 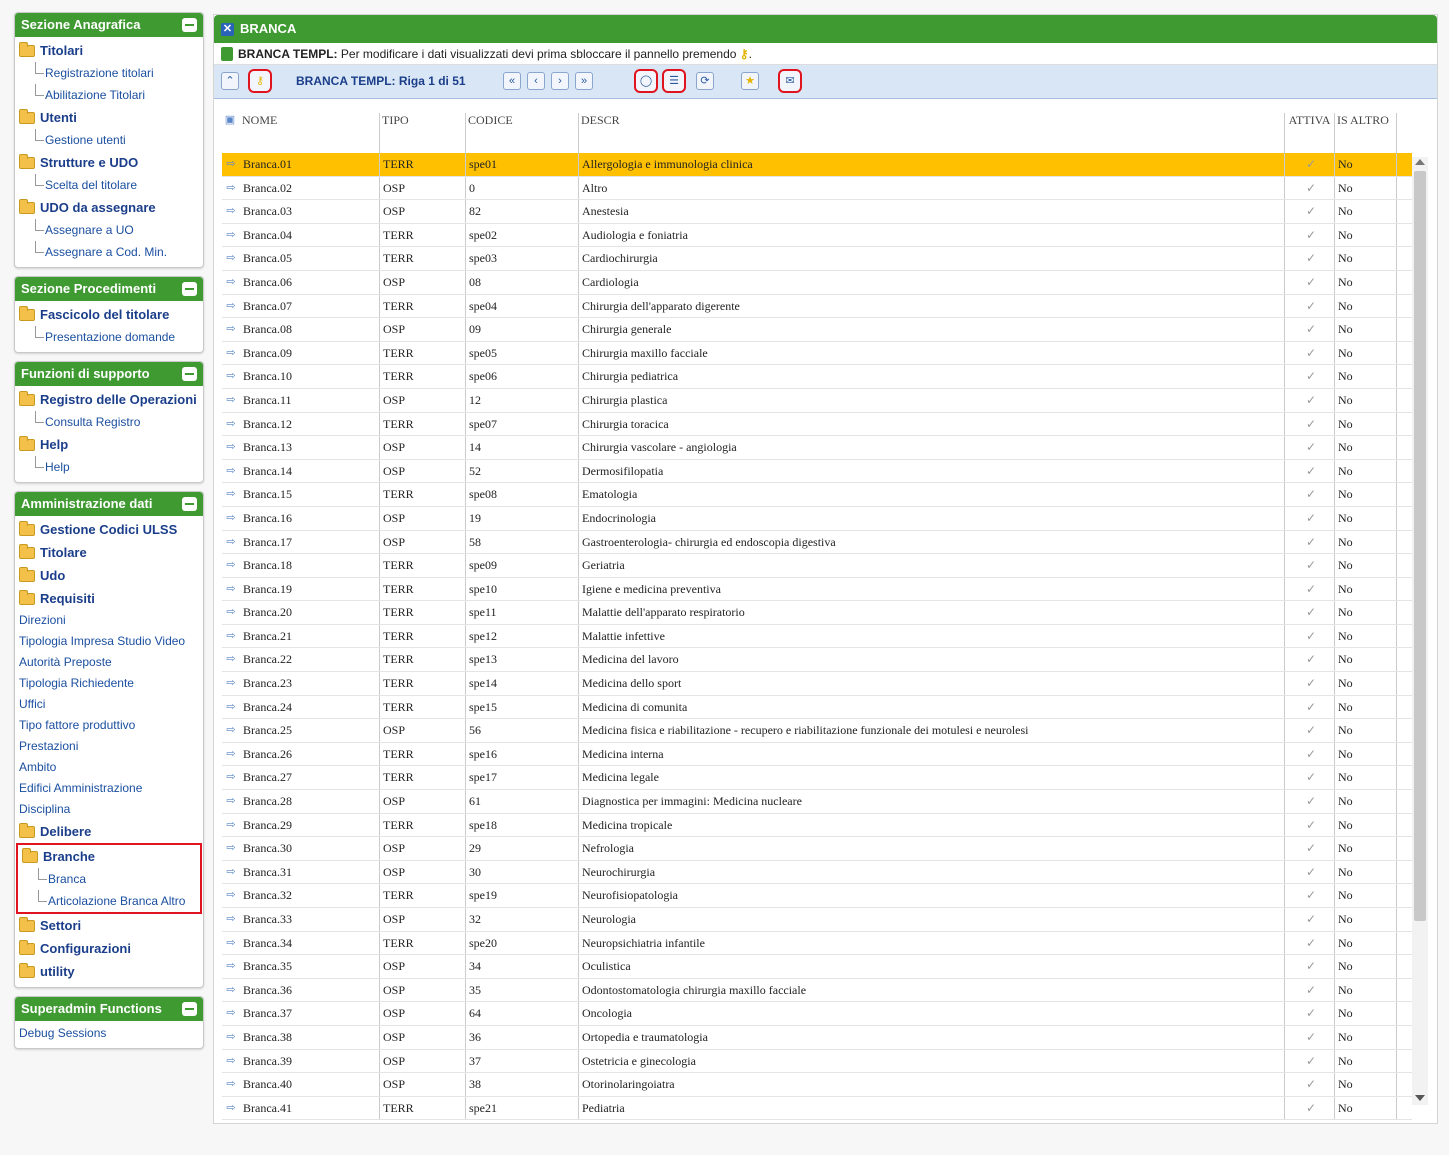 What do you see at coordinates (817, 188) in the screenshot?
I see `table-row: ⇨ Branca.02 OSP 0 Altro ✓ No` at bounding box center [817, 188].